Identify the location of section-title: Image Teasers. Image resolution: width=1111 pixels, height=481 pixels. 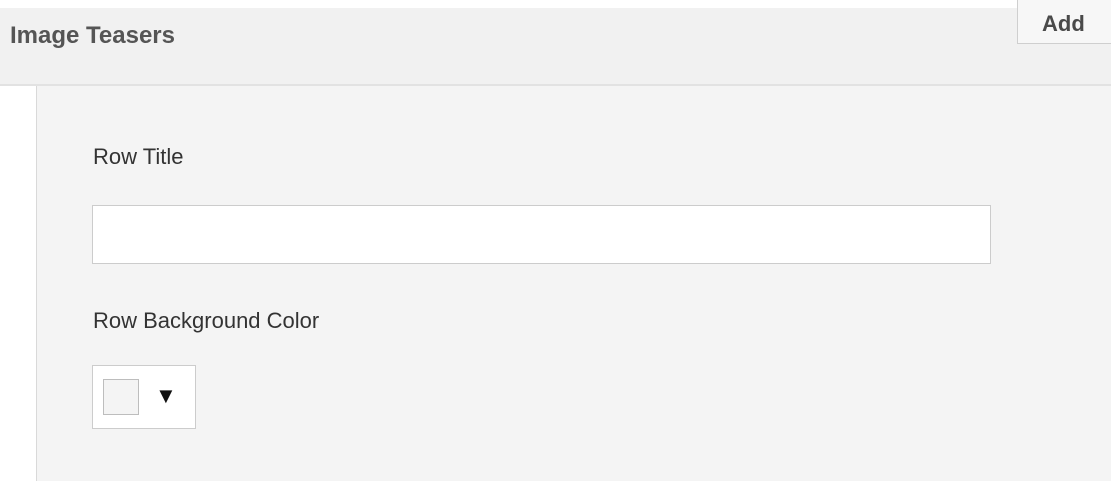
(92, 35).